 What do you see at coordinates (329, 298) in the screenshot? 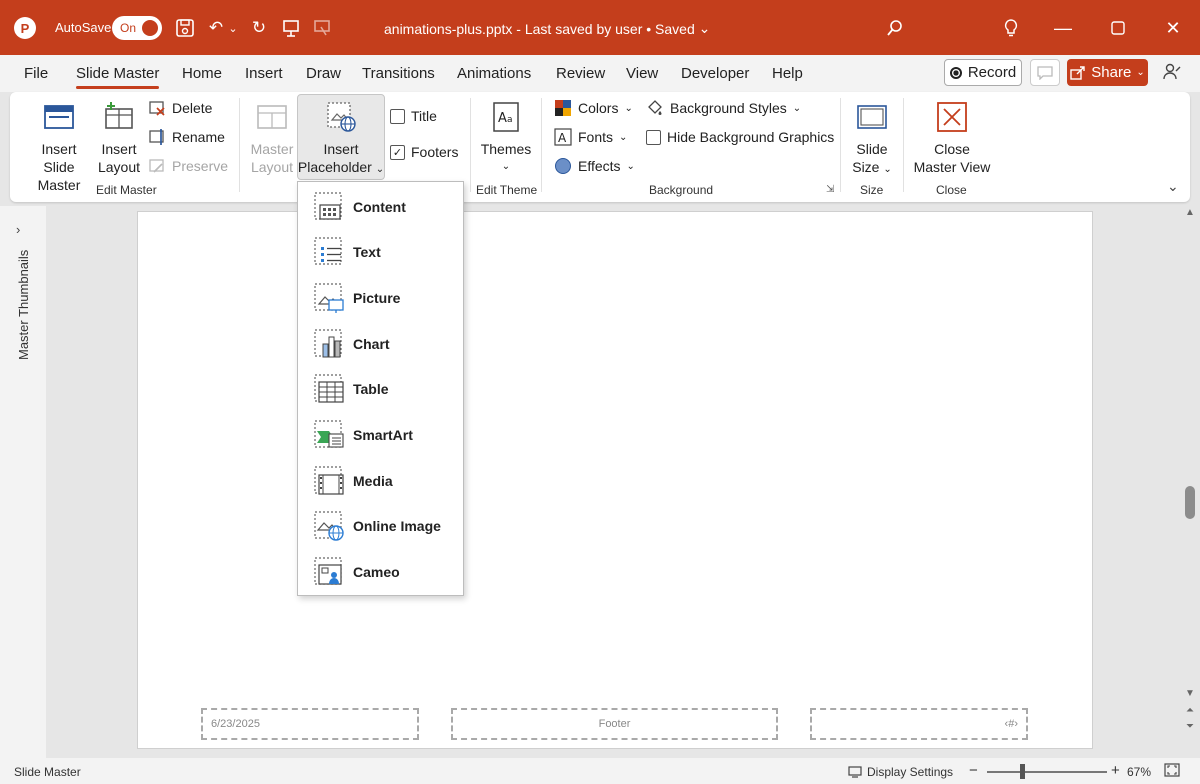
I see `picture-placeholder-icon` at bounding box center [329, 298].